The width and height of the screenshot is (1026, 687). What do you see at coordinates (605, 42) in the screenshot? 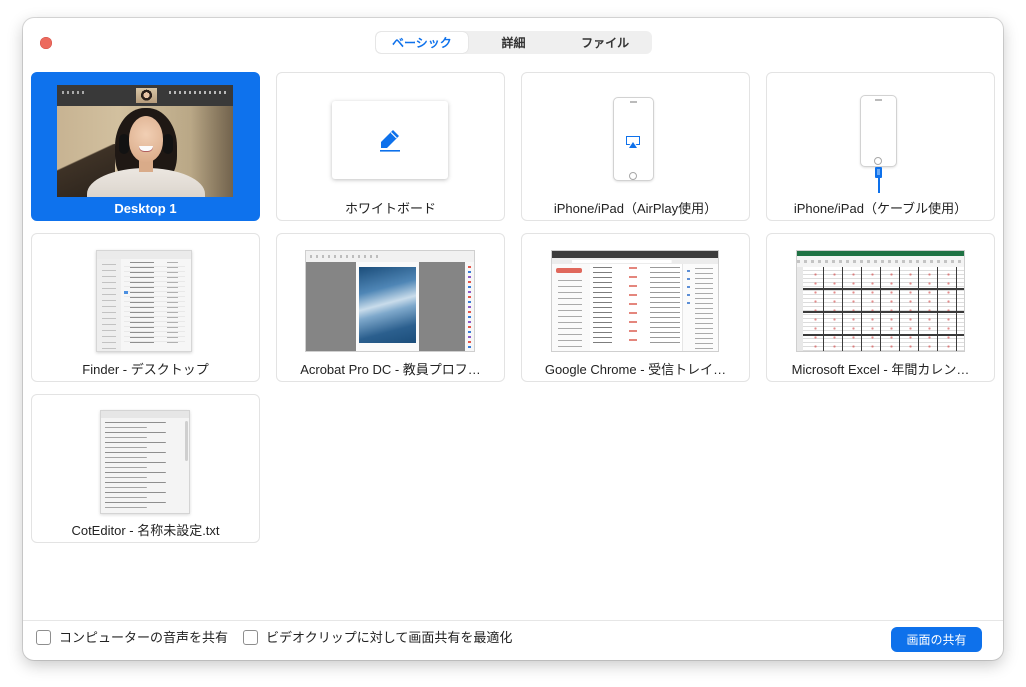
I see `tab-files: ファイル` at bounding box center [605, 42].